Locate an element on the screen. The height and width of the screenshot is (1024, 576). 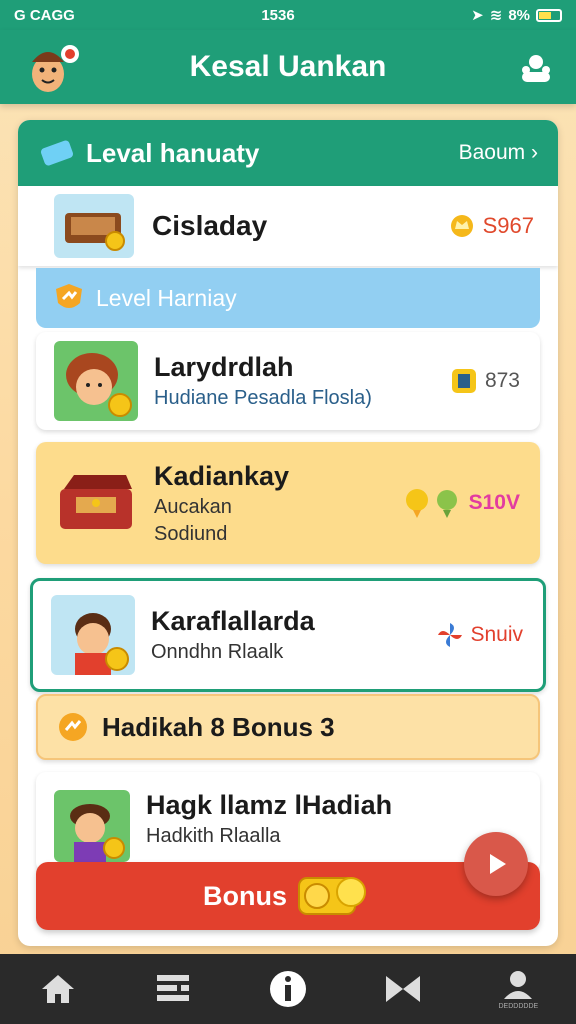
status-bar: G CAGG 1536 ➤ ≋ 8% is located at coordinates (288, 15).